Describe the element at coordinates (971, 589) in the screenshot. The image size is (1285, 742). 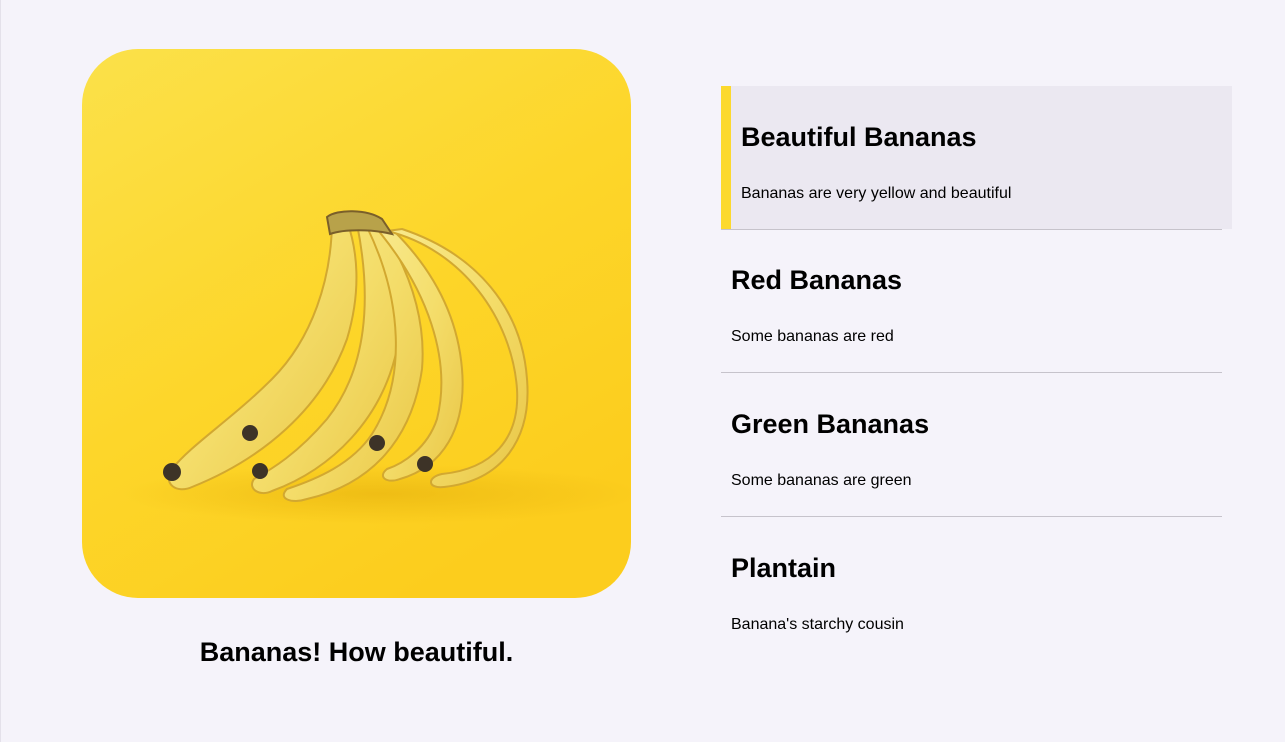
I see `list-item-plantain: Plantain Banana's starchy cousin` at that location.